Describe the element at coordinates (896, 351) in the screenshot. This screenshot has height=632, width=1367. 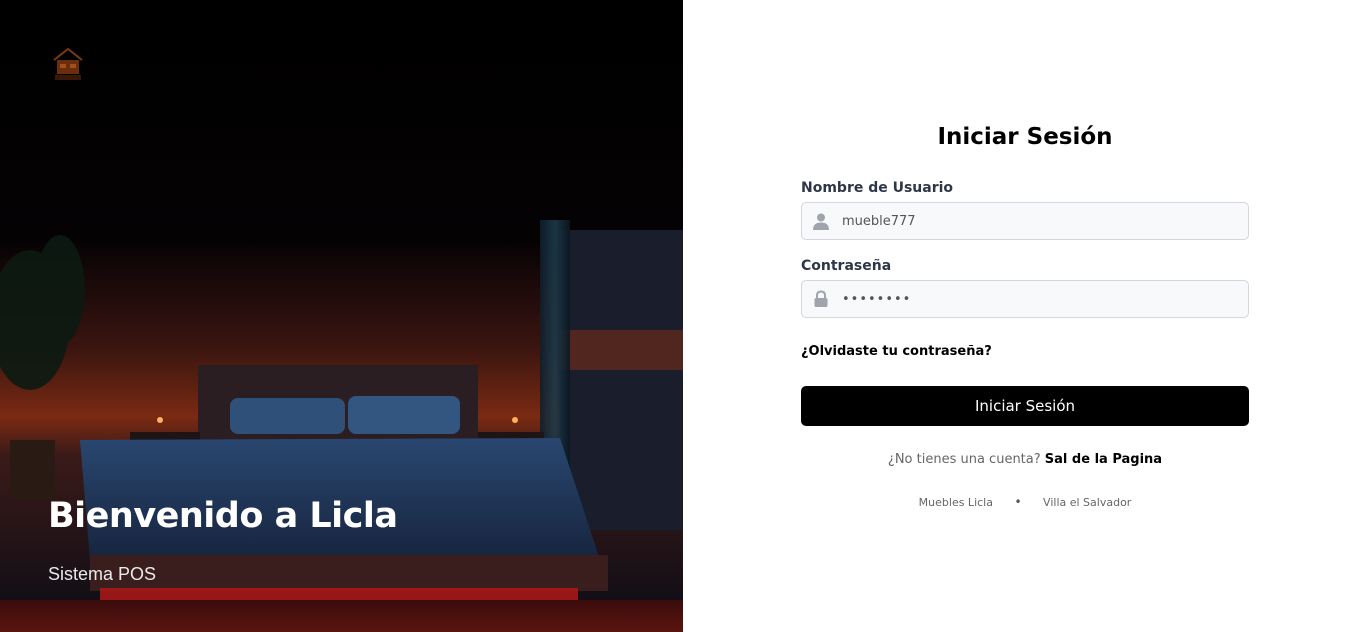
I see `forgot-password-link: ¿Olvidaste tu contraseña?` at that location.